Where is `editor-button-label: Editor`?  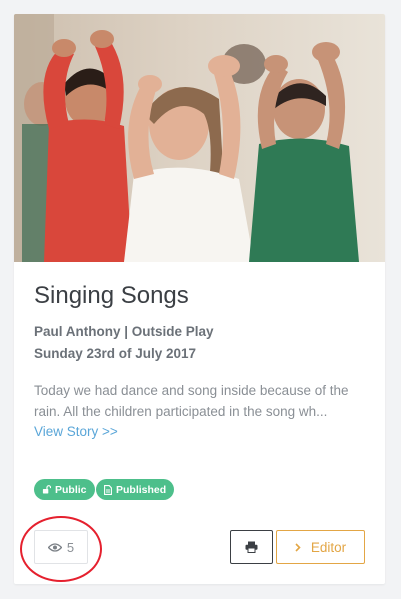
editor-button-label: Editor is located at coordinates (328, 547).